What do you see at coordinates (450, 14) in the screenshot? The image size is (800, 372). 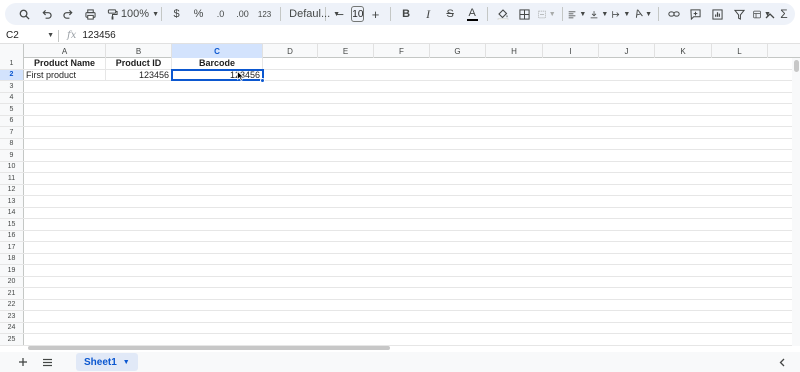 I see `strikethrough-button: S` at bounding box center [450, 14].